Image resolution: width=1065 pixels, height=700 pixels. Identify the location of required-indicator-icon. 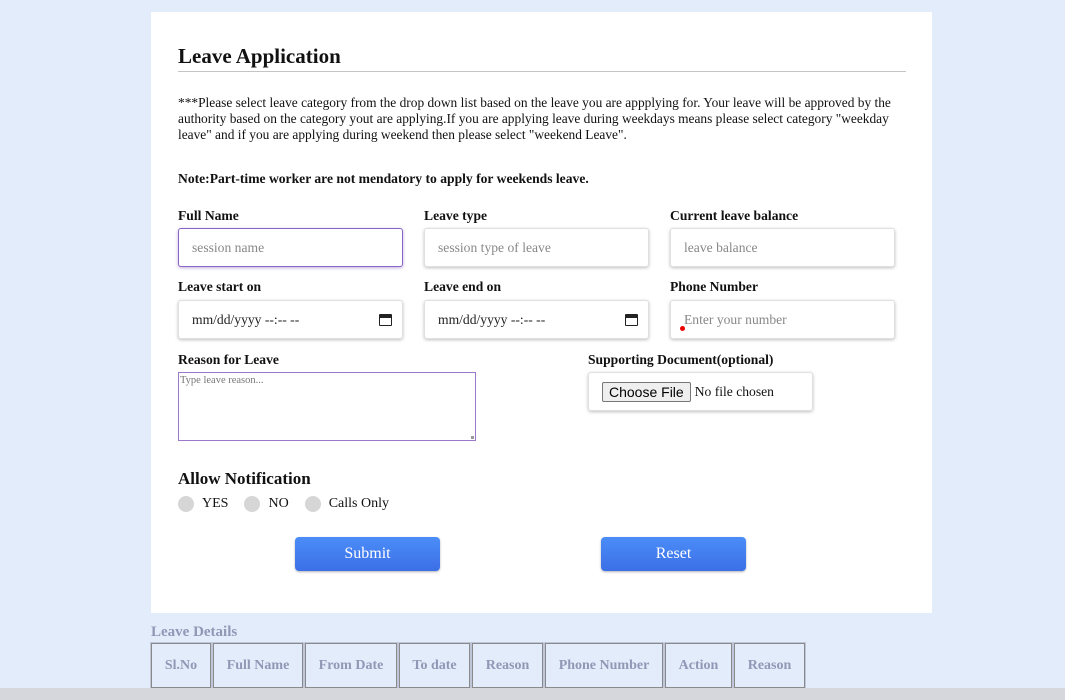
(682, 328).